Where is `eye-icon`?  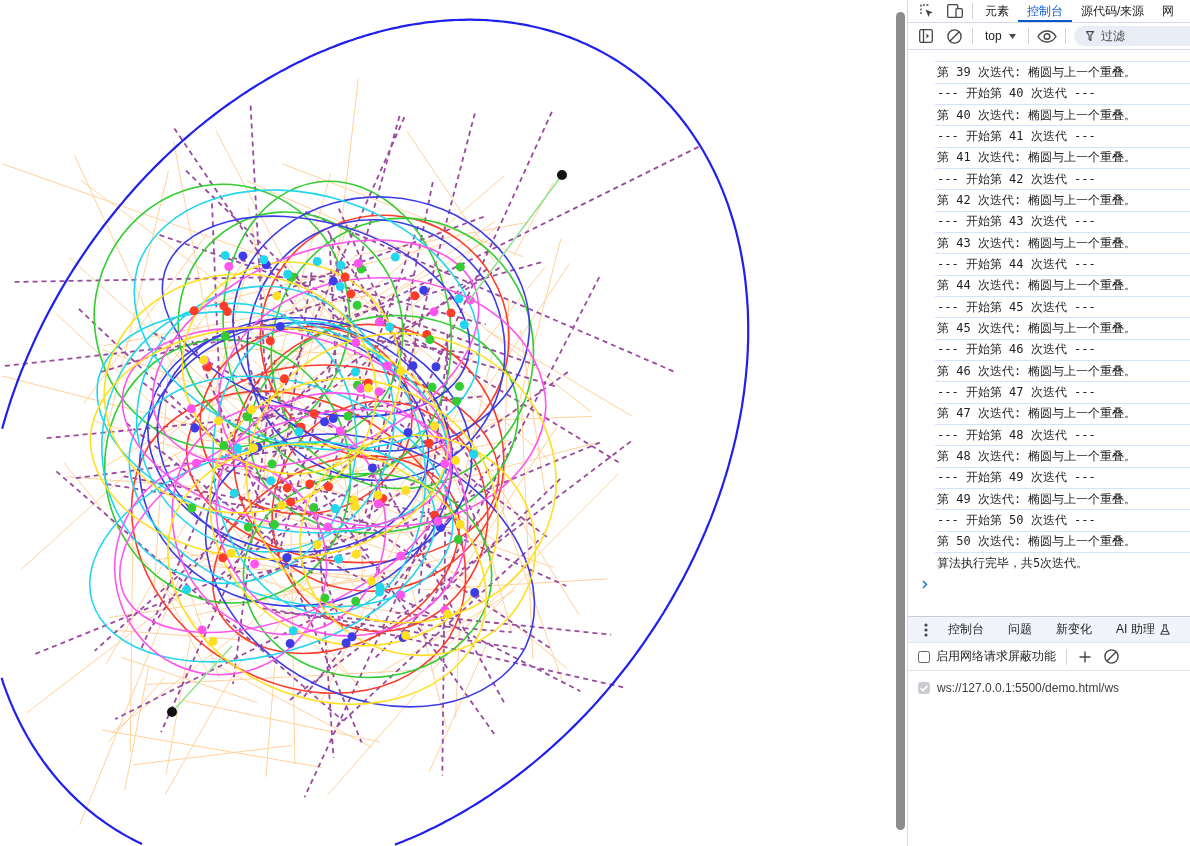 eye-icon is located at coordinates (1046, 36).